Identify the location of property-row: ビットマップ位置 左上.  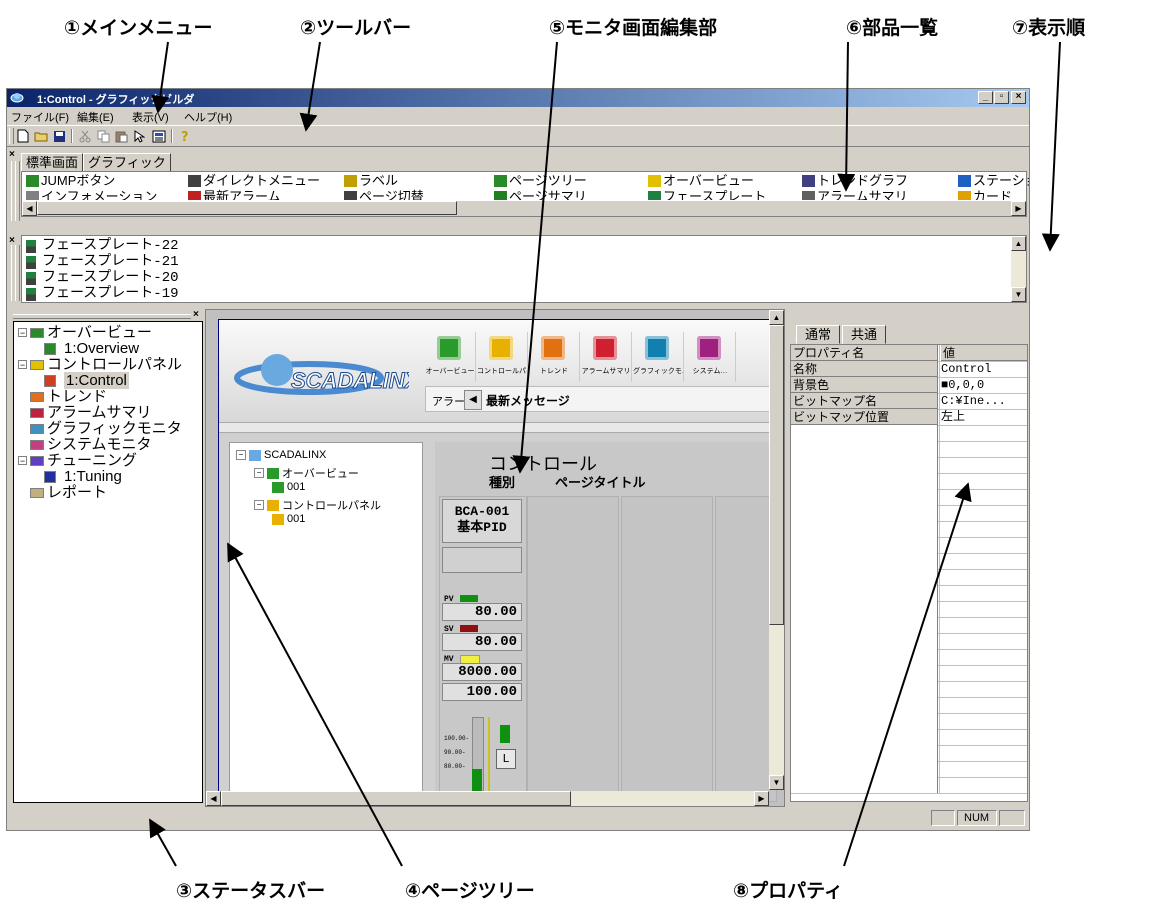
(909, 417).